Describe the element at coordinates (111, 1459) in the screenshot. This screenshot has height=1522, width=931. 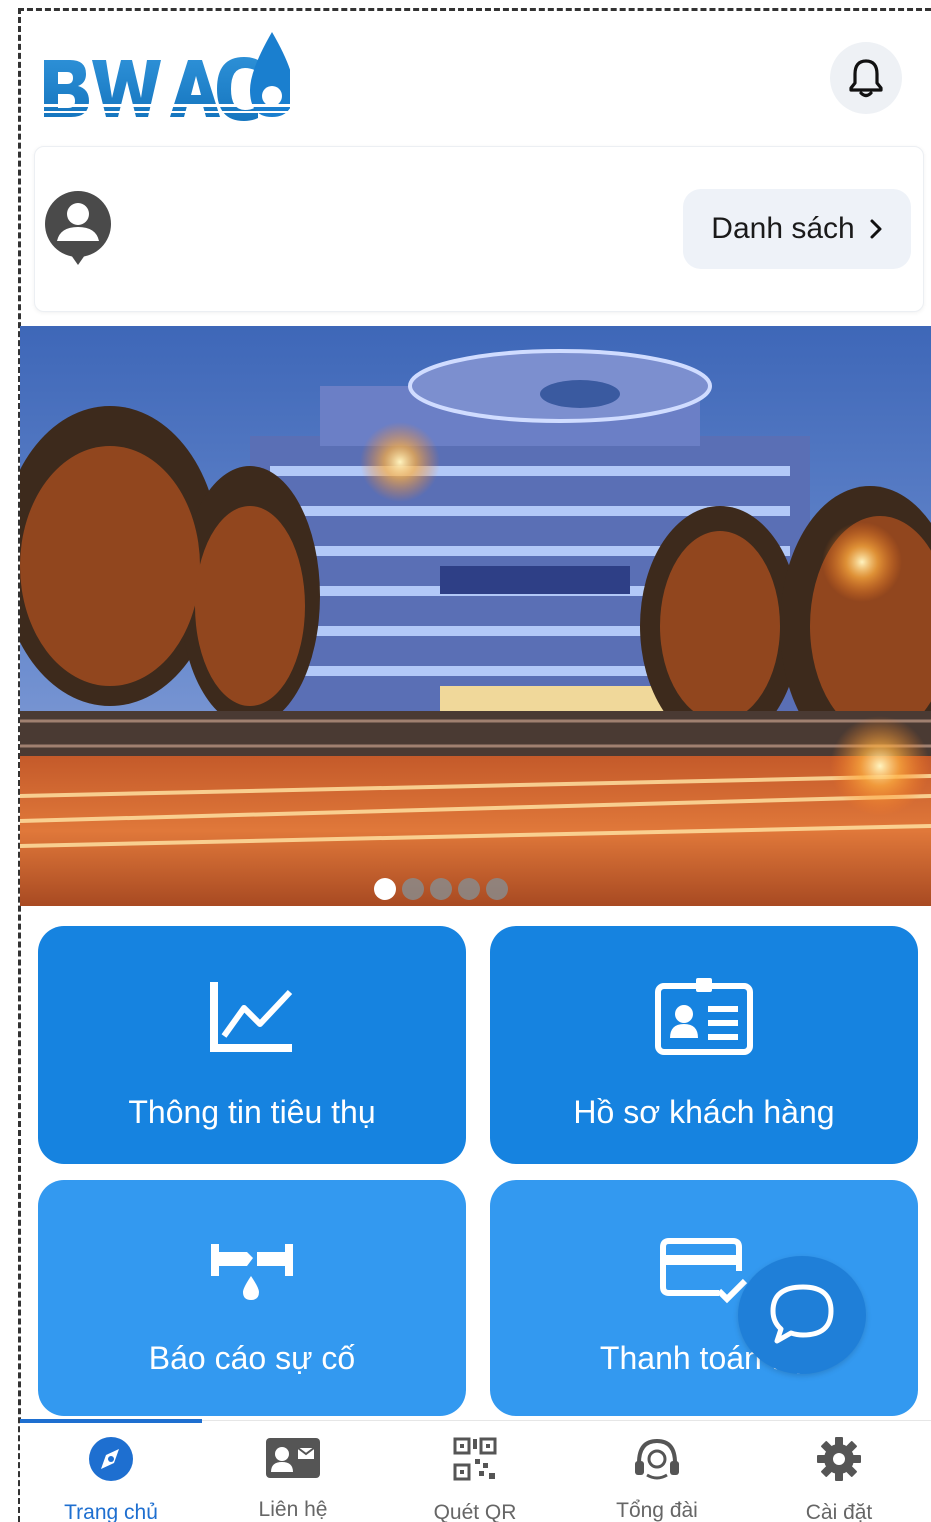
I see `compass-icon` at that location.